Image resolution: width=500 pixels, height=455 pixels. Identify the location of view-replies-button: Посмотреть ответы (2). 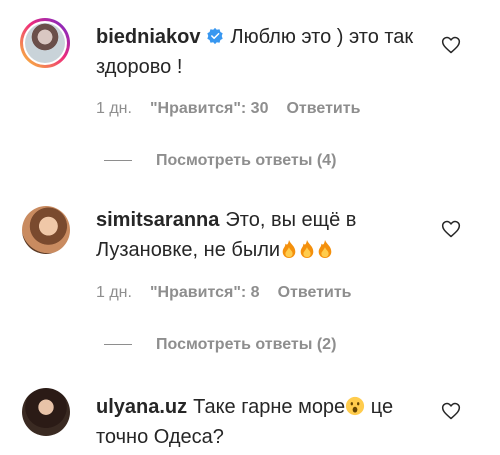
(220, 345).